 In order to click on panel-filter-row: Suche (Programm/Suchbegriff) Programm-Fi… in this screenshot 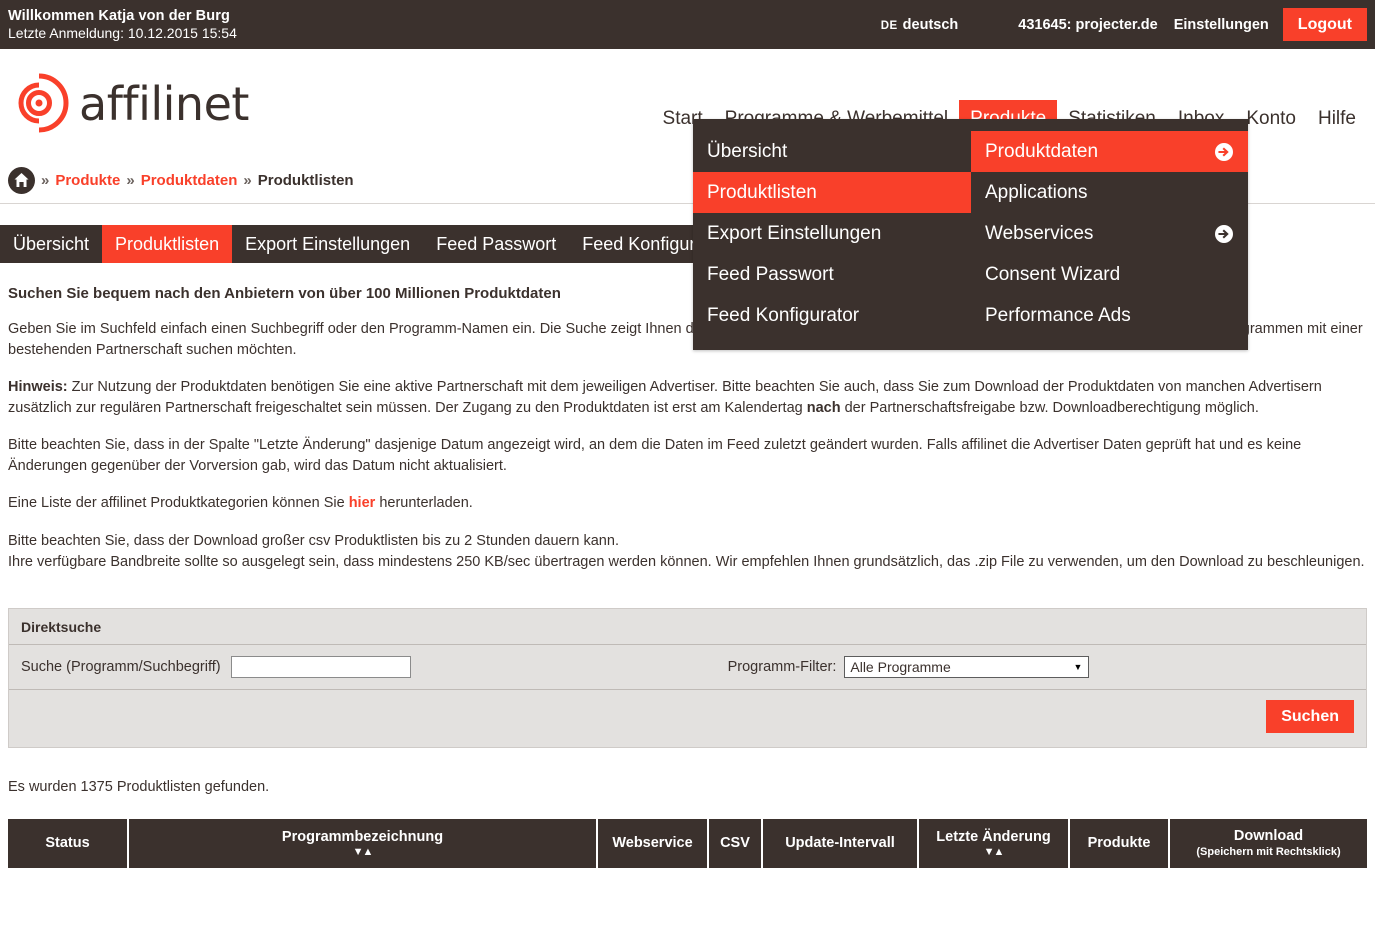, I will do `click(687, 668)`.